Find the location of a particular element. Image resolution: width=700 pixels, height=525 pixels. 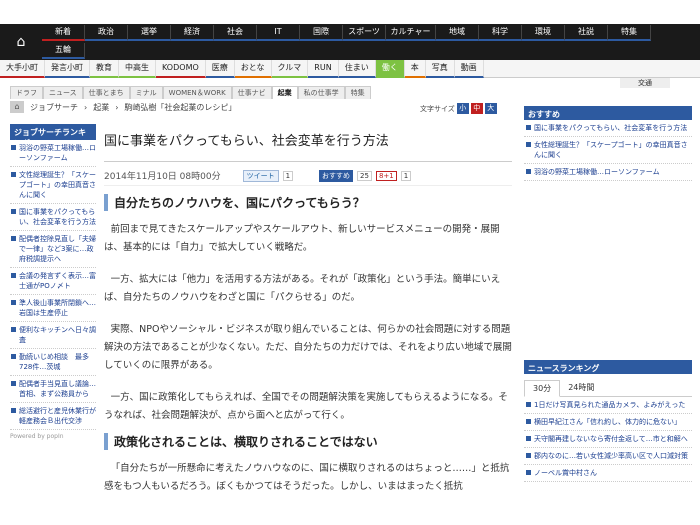

list-item-link: 天守閣再建しないなら寄付金返して…市と和解へ is located at coordinates (611, 439).